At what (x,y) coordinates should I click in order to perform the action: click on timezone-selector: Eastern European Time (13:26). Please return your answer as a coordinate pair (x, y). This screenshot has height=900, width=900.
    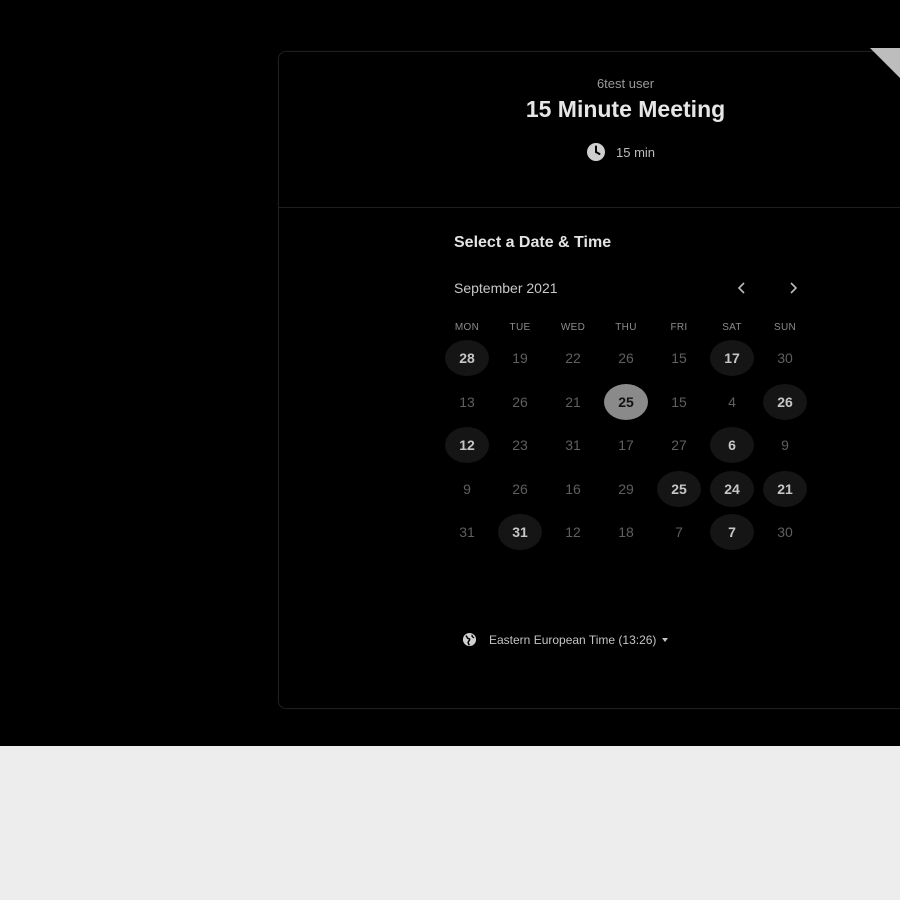
    Looking at the image, I should click on (565, 639).